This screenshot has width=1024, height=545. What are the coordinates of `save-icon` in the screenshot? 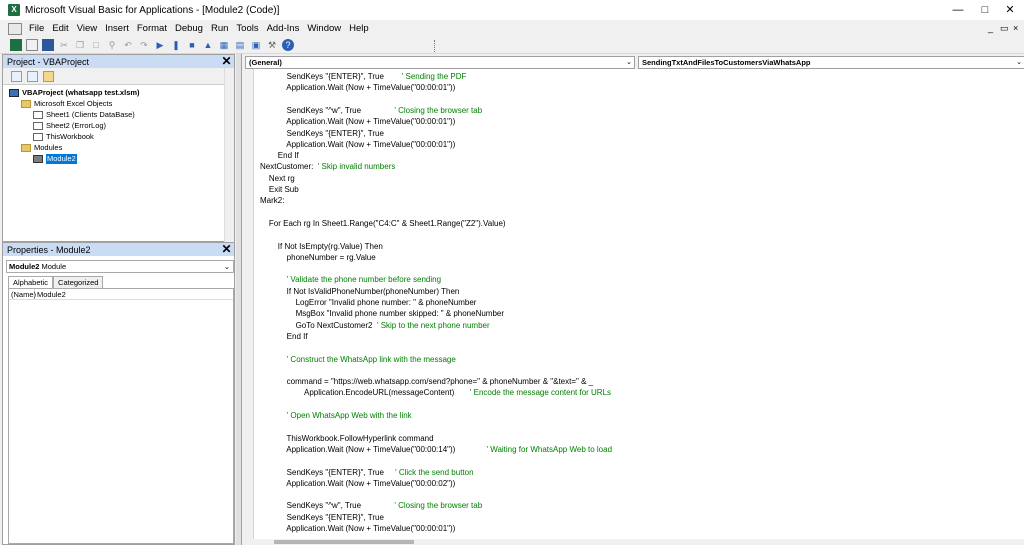 It's located at (48, 45).